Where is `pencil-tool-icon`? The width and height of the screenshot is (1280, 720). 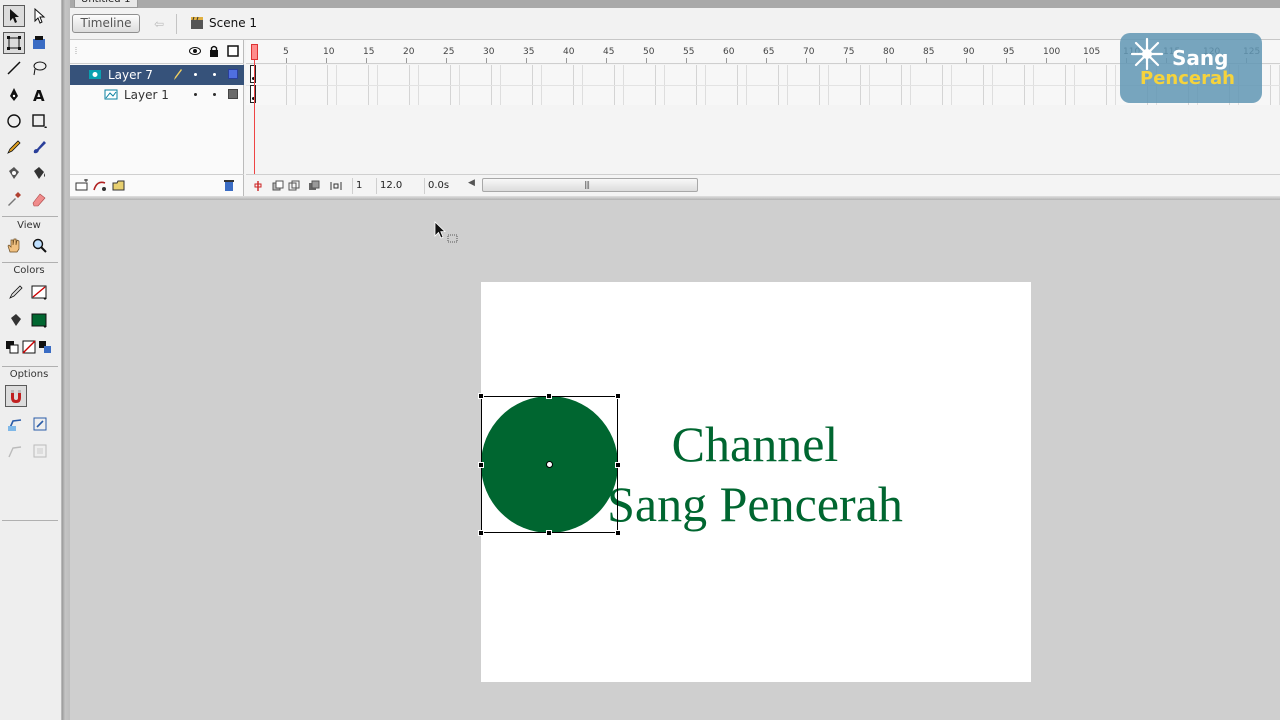
pencil-tool-icon is located at coordinates (14, 147).